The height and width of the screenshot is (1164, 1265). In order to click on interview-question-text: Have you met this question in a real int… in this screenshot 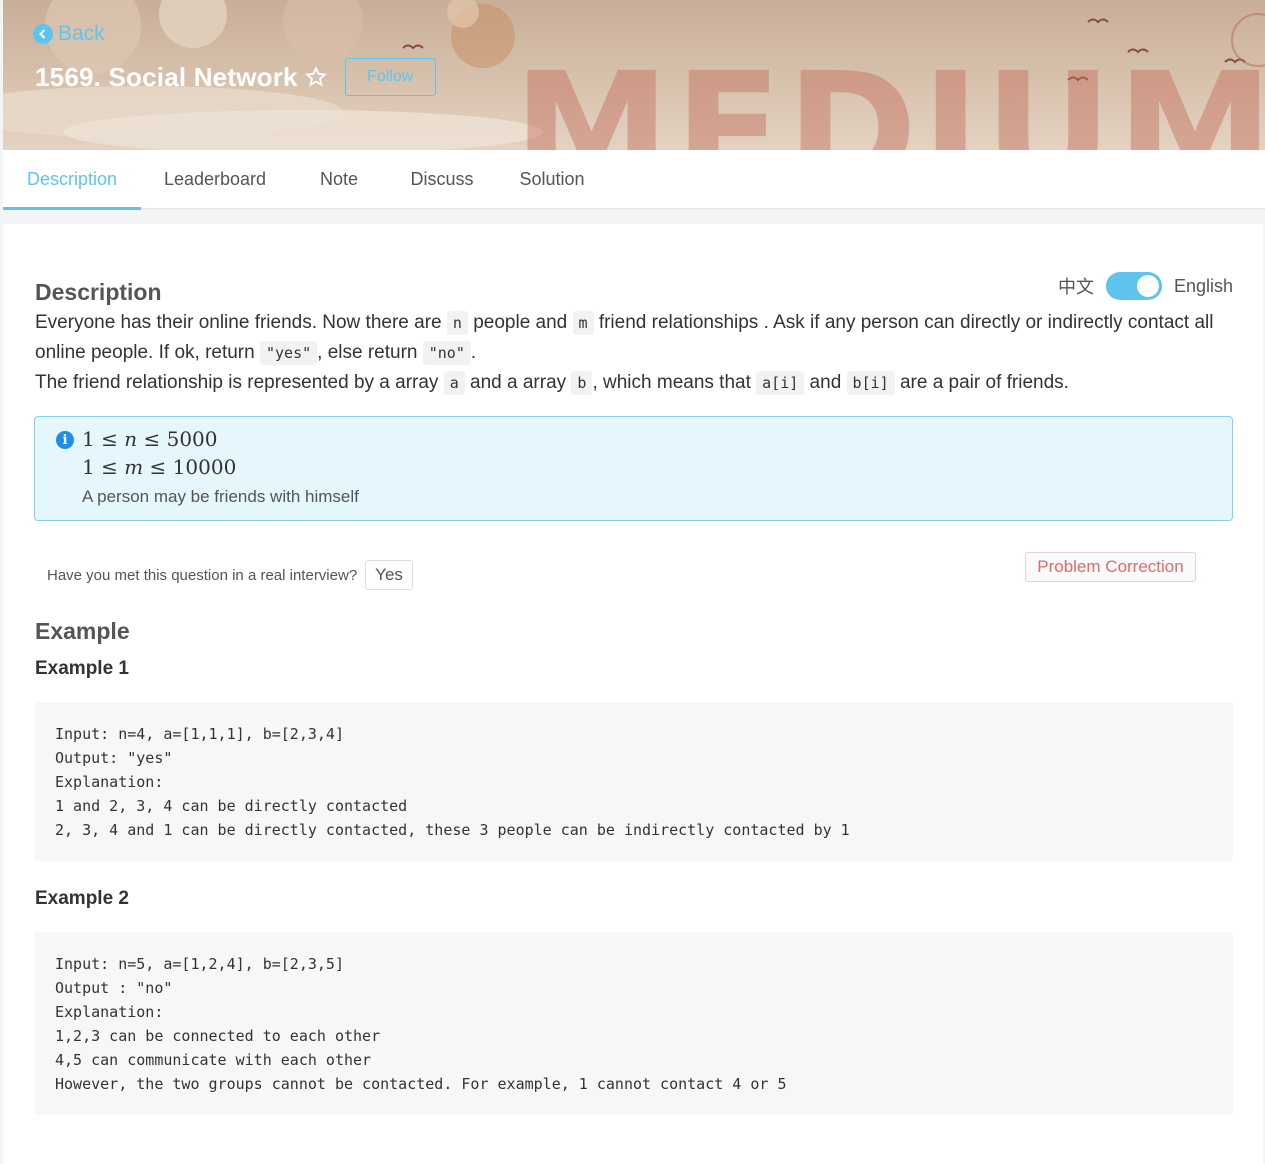, I will do `click(202, 575)`.